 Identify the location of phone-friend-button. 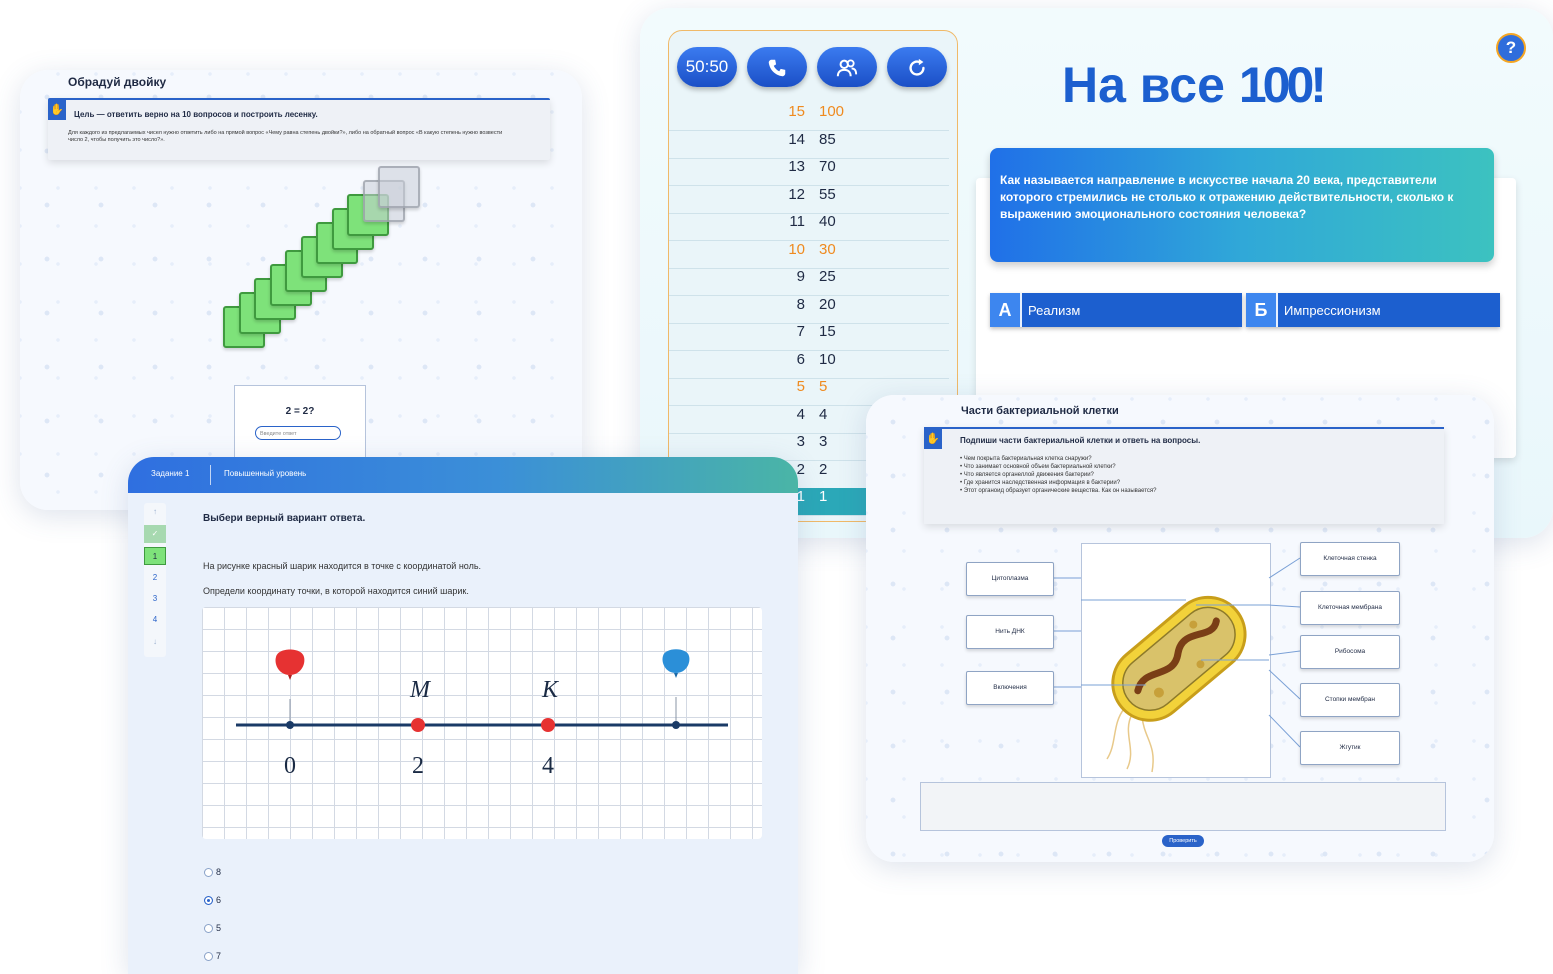
(777, 67).